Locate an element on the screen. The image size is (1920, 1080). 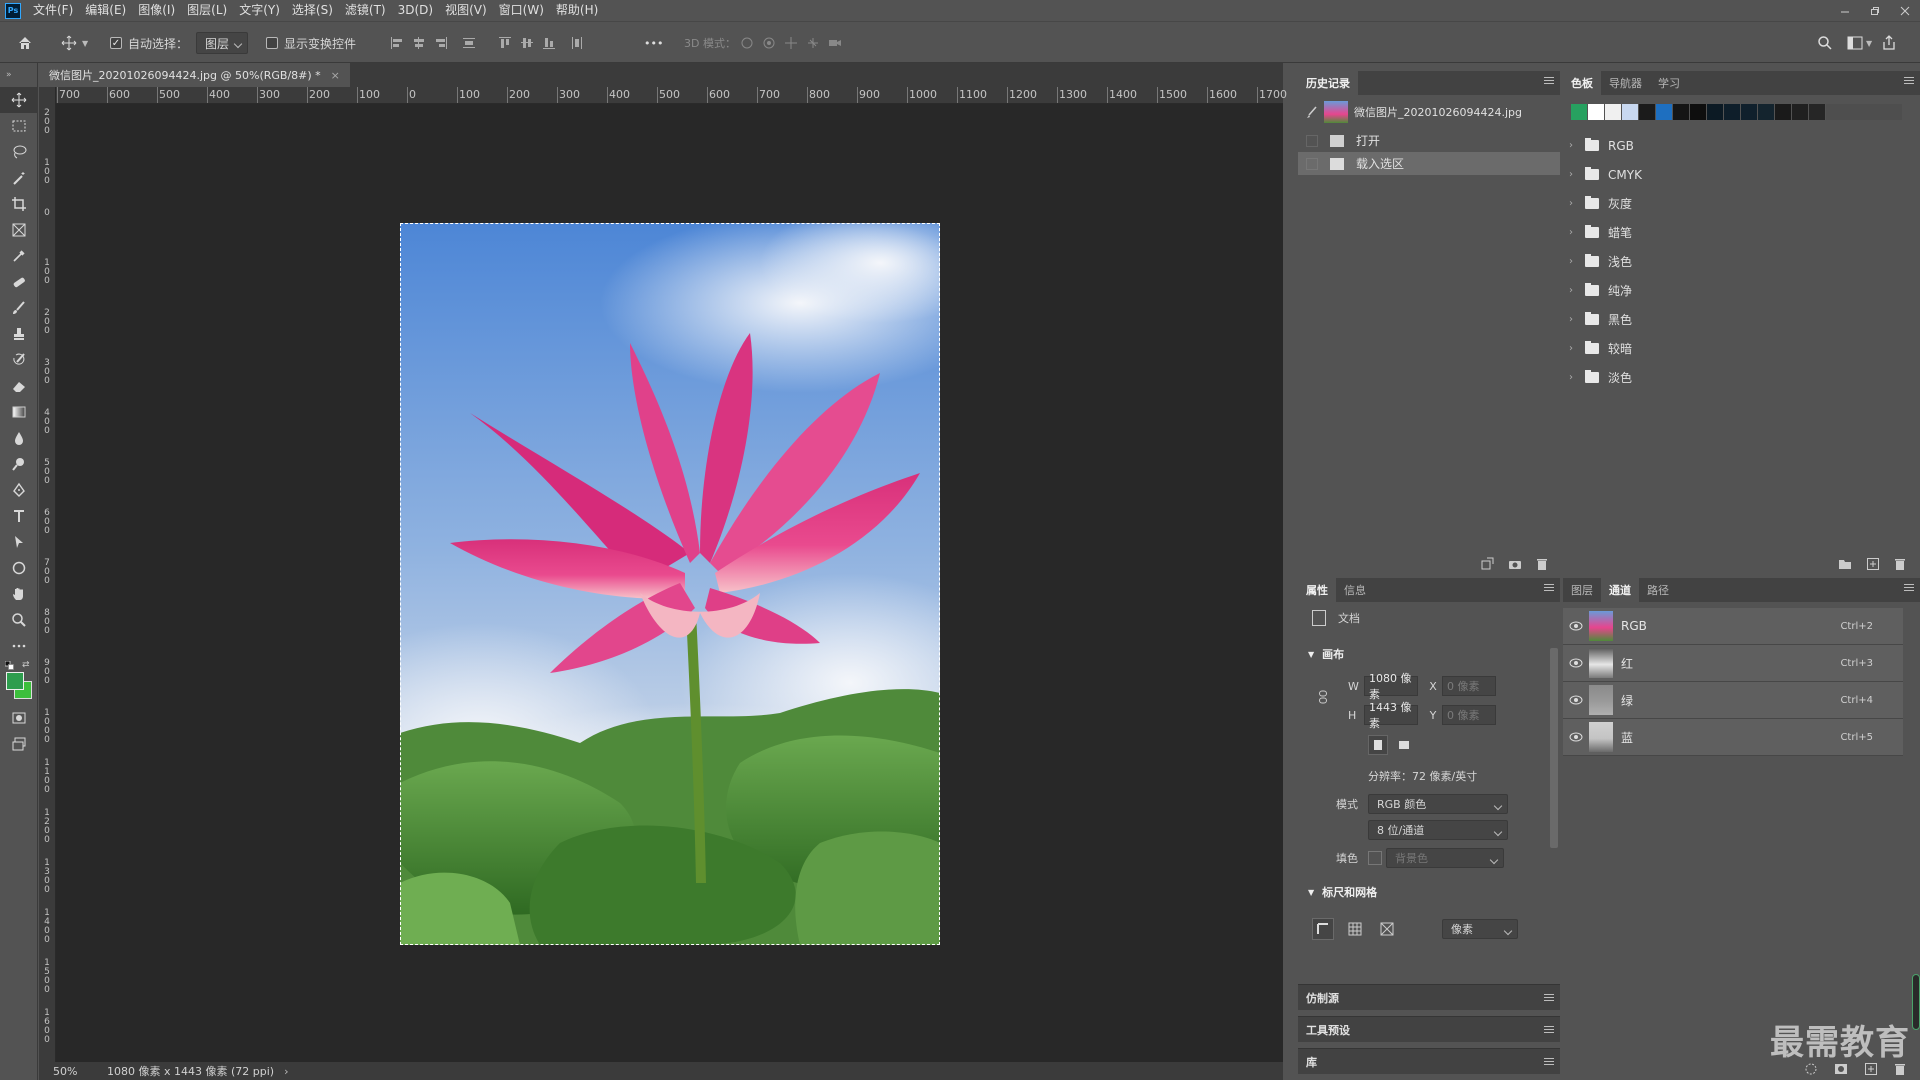
collapse-icon: » is located at coordinates (18, 75).